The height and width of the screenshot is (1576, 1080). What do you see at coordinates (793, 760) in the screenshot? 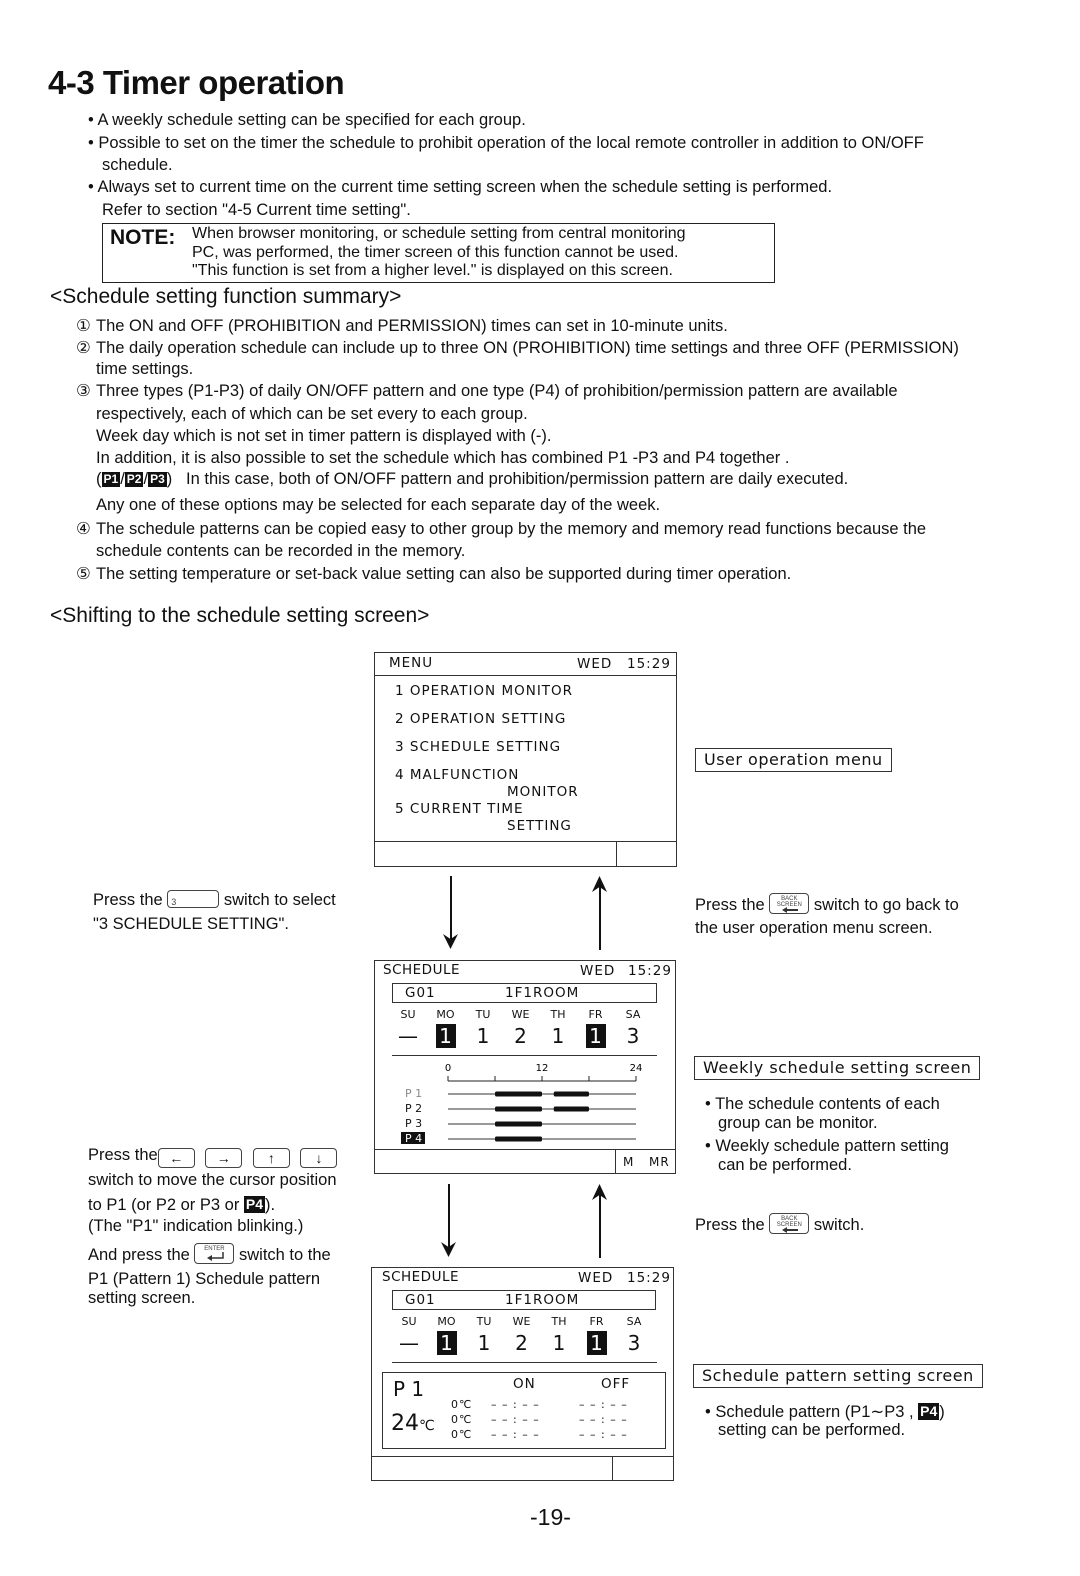
I see `user-operation-menu-caption: User operation menu` at bounding box center [793, 760].